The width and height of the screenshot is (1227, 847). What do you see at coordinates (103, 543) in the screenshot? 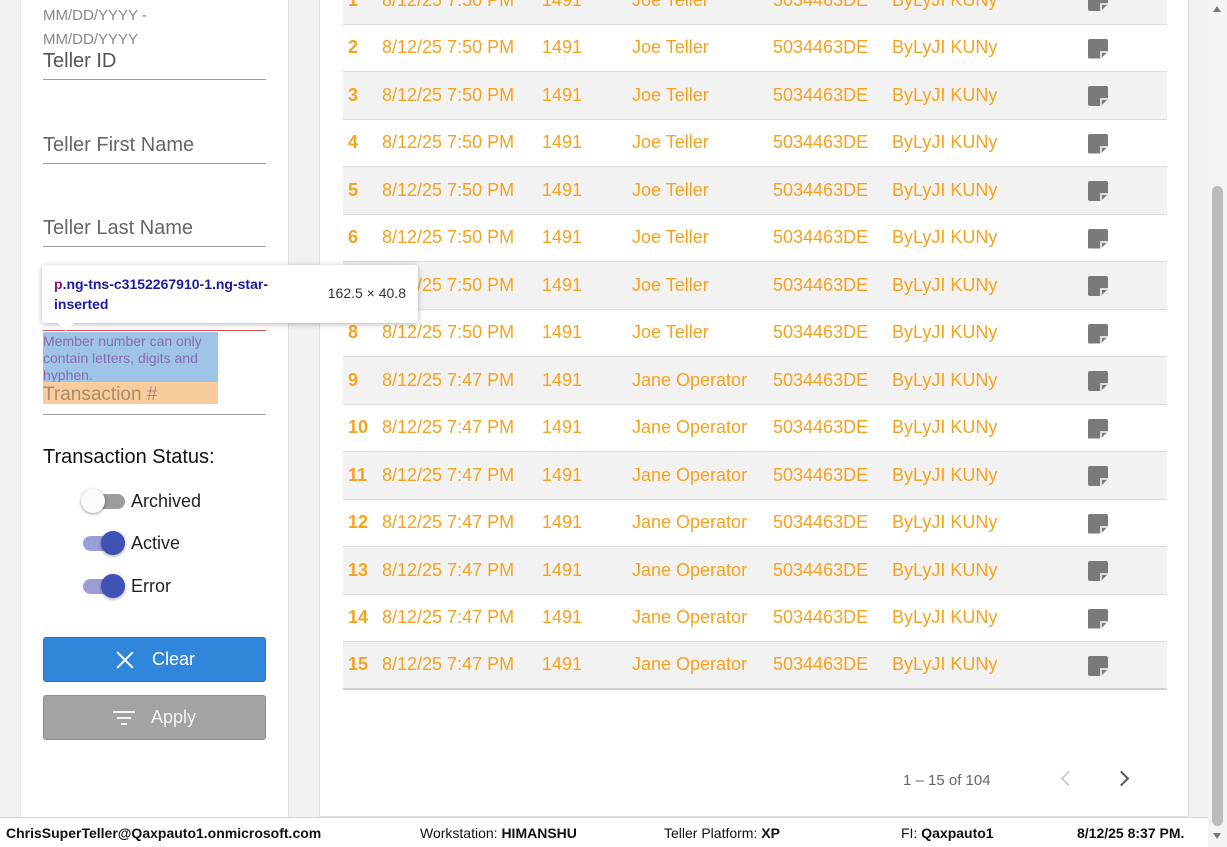
I see `active-toggle` at bounding box center [103, 543].